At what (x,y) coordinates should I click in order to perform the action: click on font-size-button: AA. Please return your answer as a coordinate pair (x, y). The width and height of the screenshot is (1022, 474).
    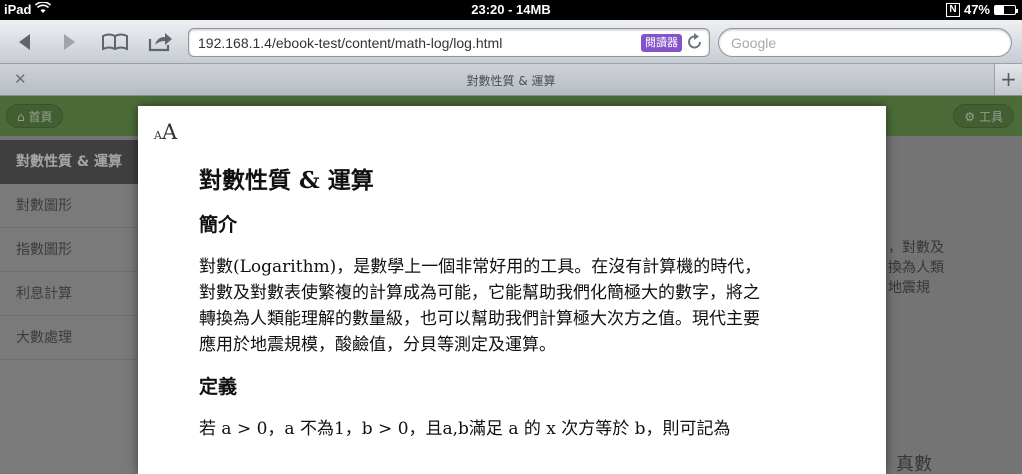
    Looking at the image, I should click on (165, 132).